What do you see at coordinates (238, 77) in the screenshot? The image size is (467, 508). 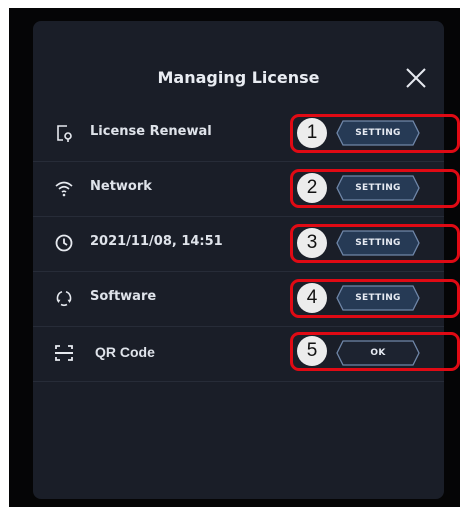 I see `dialog-title: Managing License` at bounding box center [238, 77].